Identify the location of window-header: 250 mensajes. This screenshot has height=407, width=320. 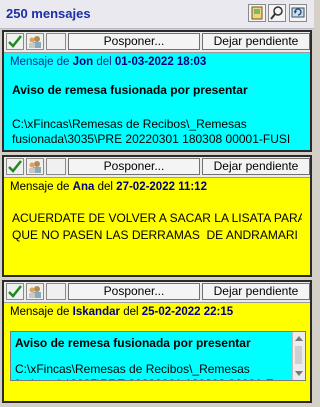
(157, 14).